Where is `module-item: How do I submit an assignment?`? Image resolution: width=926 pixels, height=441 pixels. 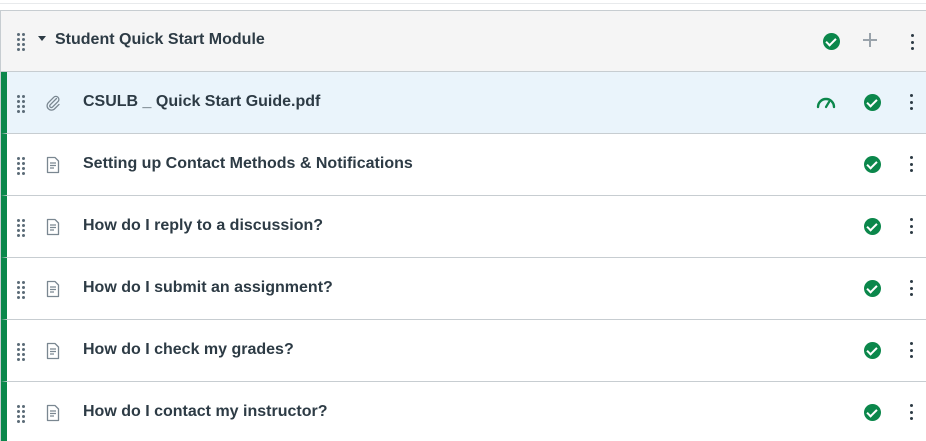
module-item: How do I submit an assignment? is located at coordinates (463, 289).